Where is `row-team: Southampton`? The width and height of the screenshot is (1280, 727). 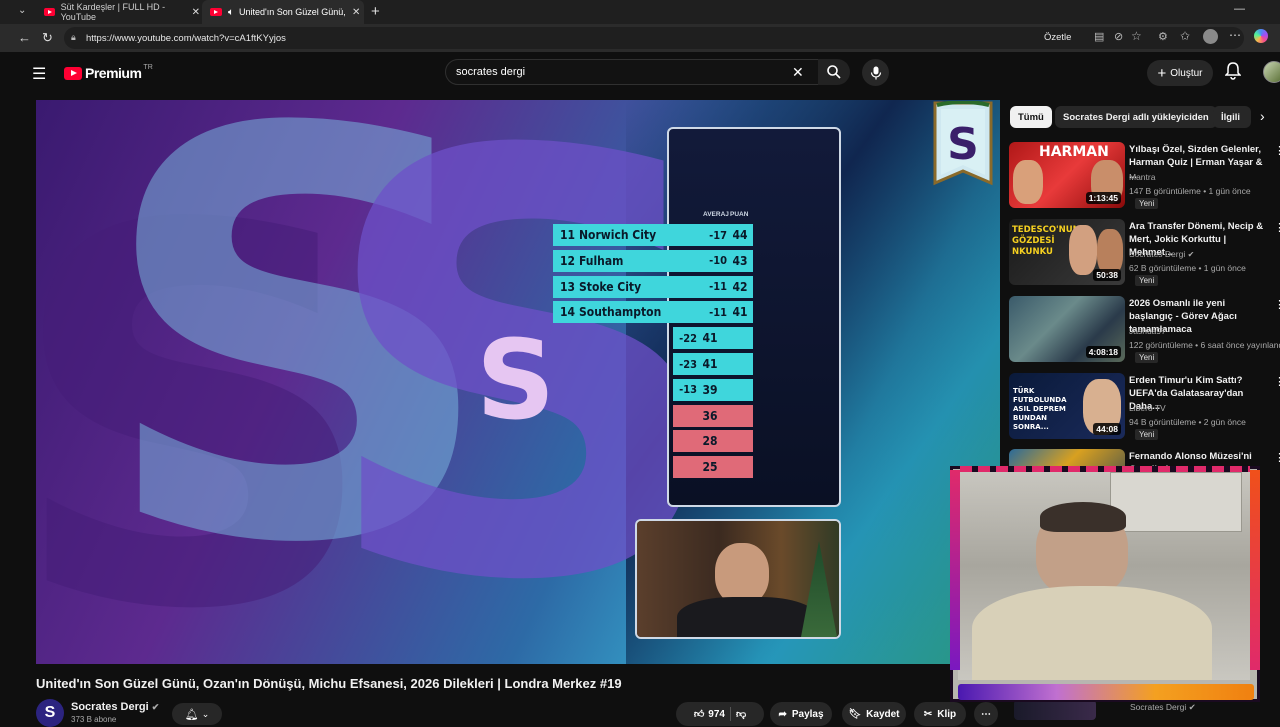
row-team: Southampton is located at coordinates (620, 312).